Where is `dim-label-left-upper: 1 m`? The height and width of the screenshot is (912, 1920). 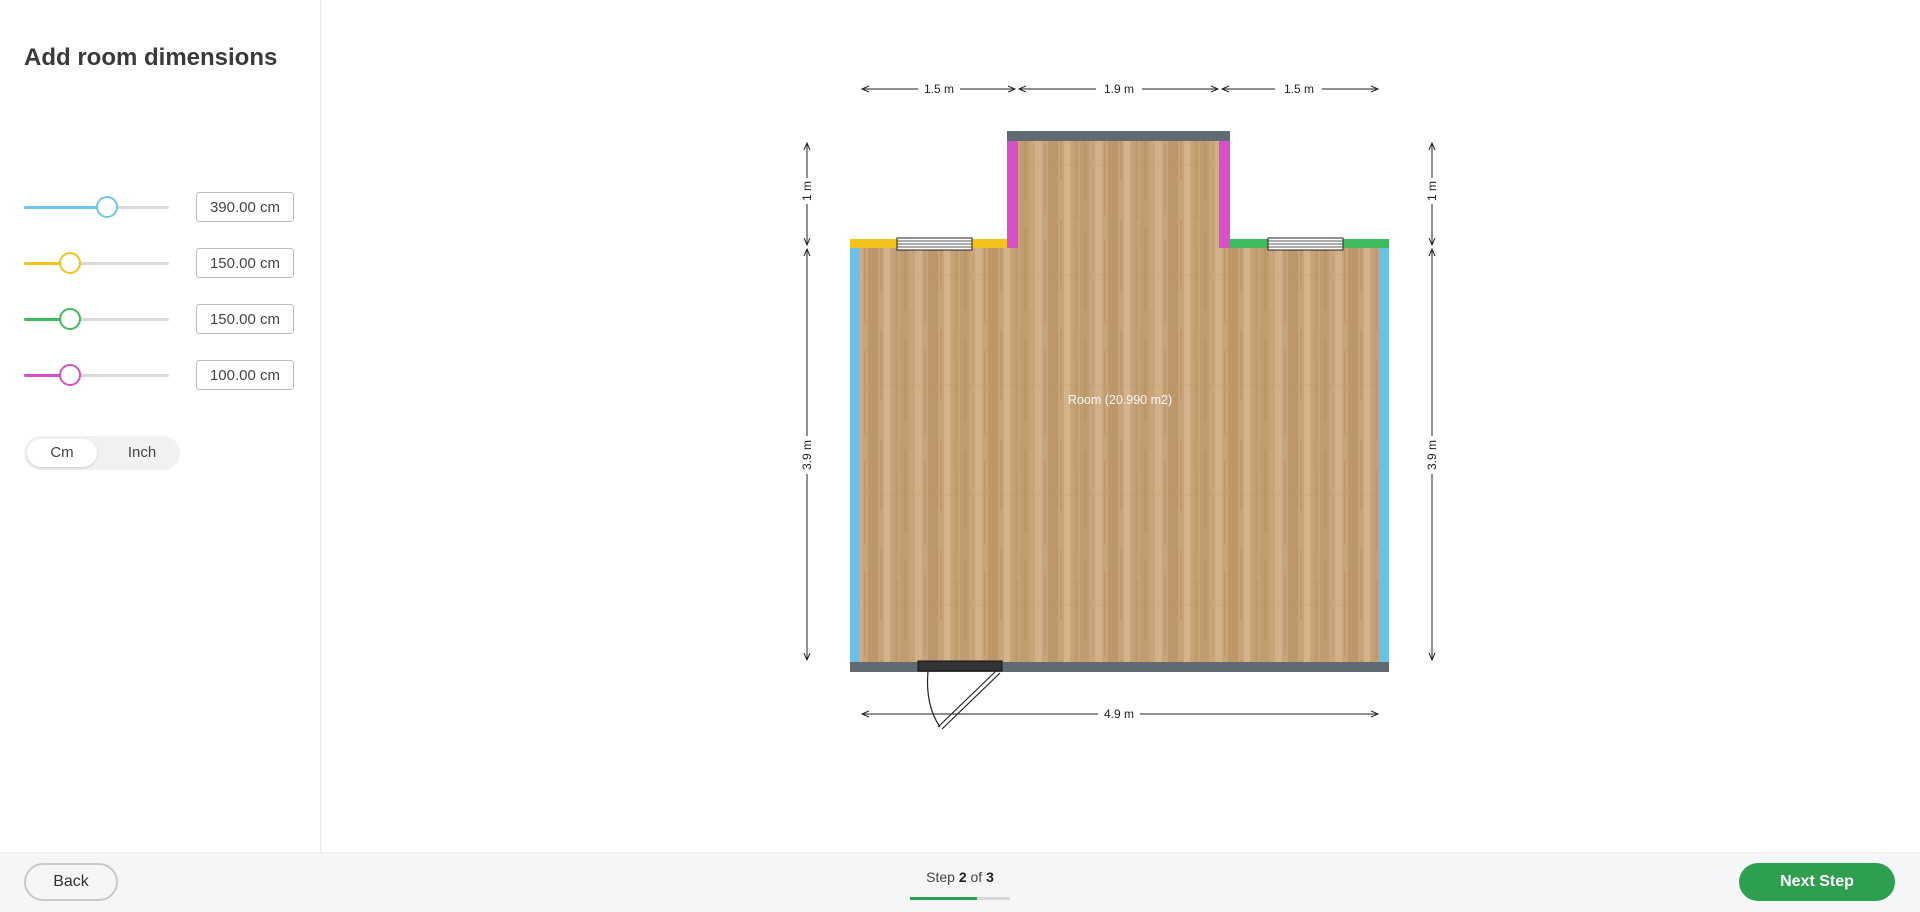
dim-label-left-upper: 1 m is located at coordinates (807, 191).